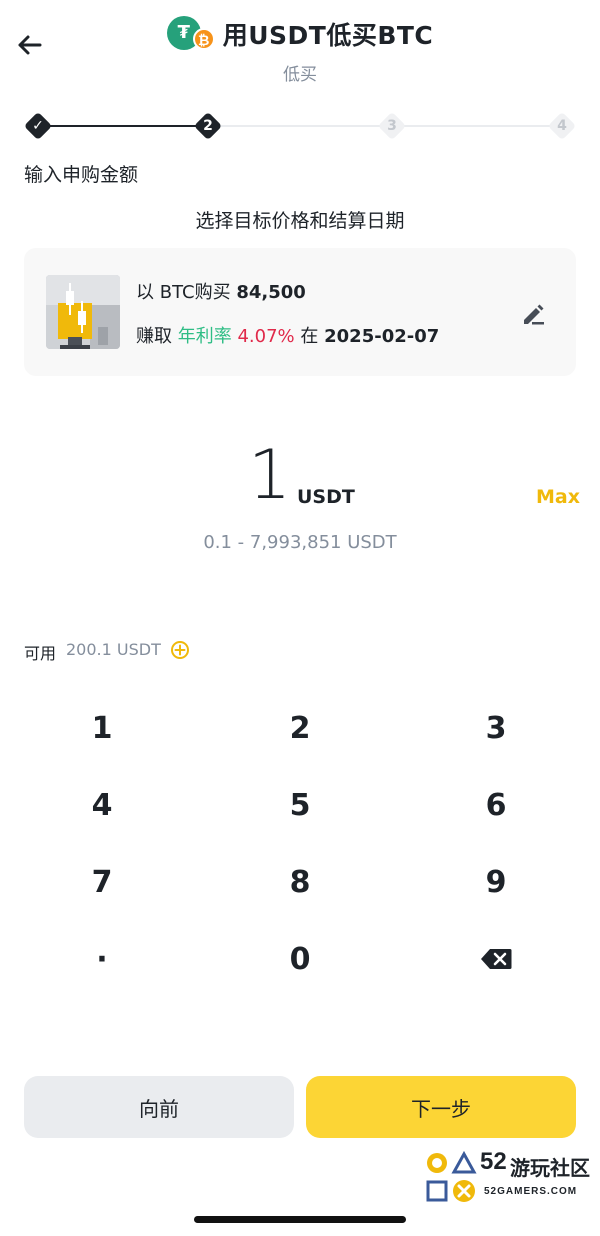 The width and height of the screenshot is (600, 1236). I want to click on key-9: 9, so click(496, 882).